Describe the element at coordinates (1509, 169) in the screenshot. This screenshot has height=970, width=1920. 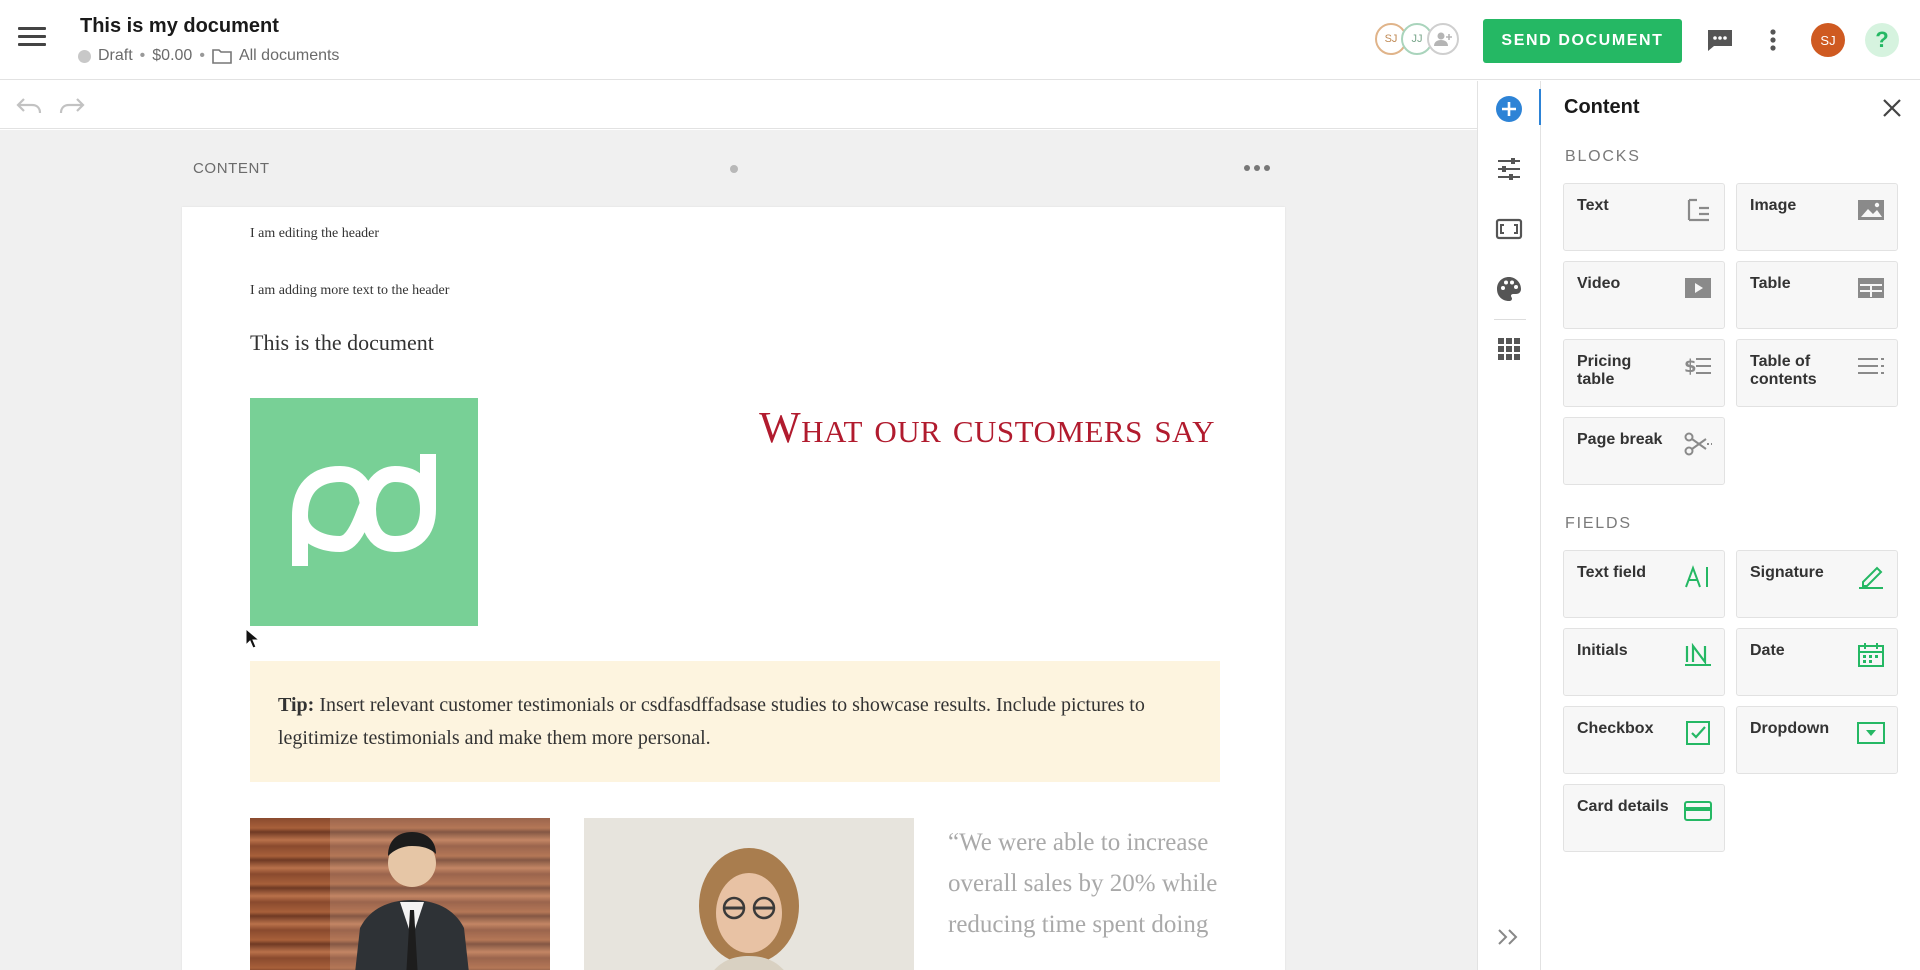
I see `settings-sliders-icon` at that location.